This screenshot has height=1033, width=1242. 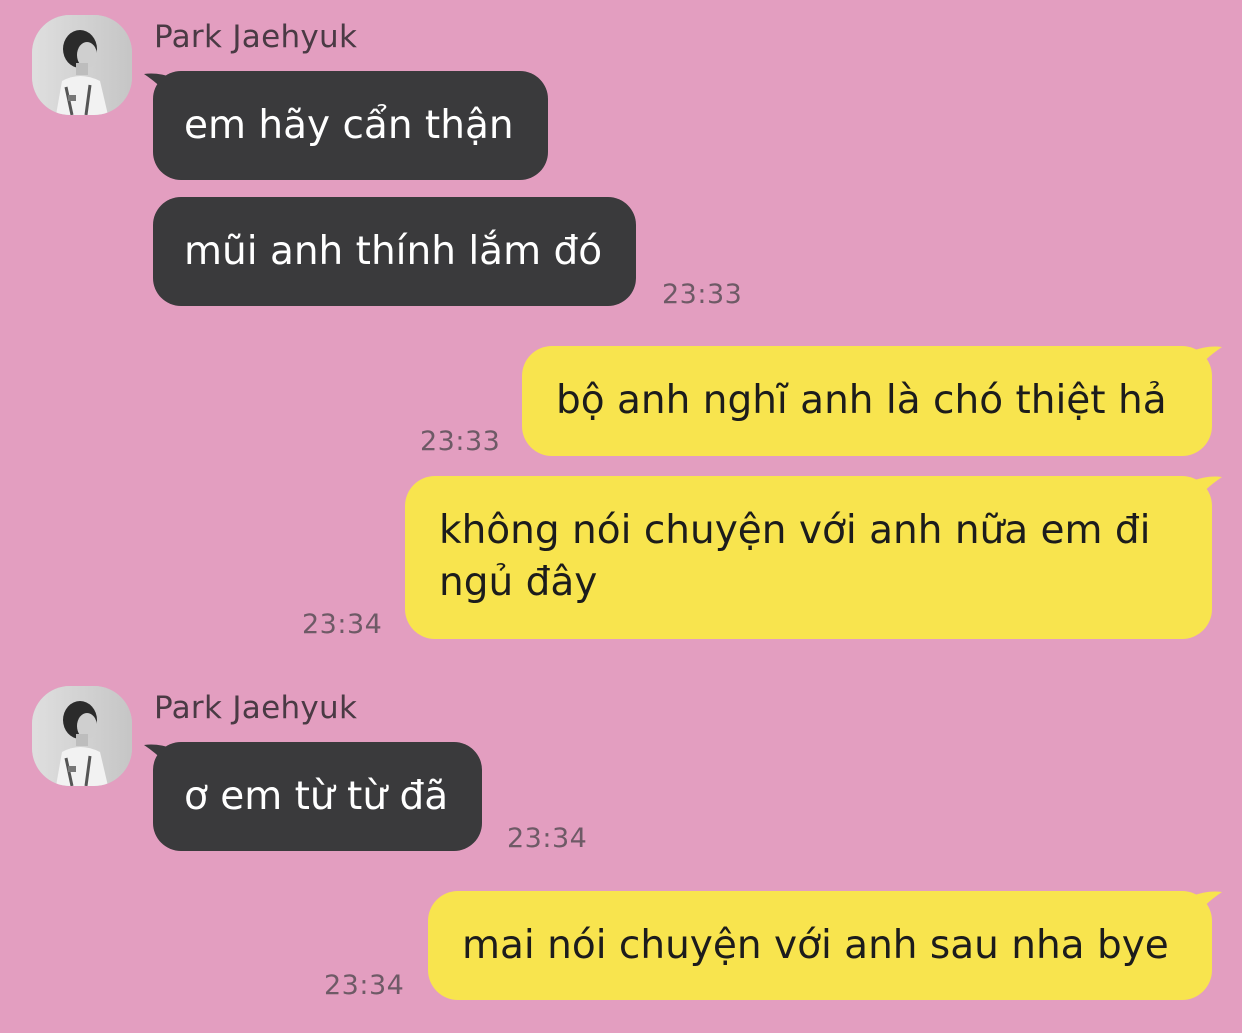 What do you see at coordinates (815, 945) in the screenshot?
I see `message-text: mai nói chuyện với anh sau nha bye` at bounding box center [815, 945].